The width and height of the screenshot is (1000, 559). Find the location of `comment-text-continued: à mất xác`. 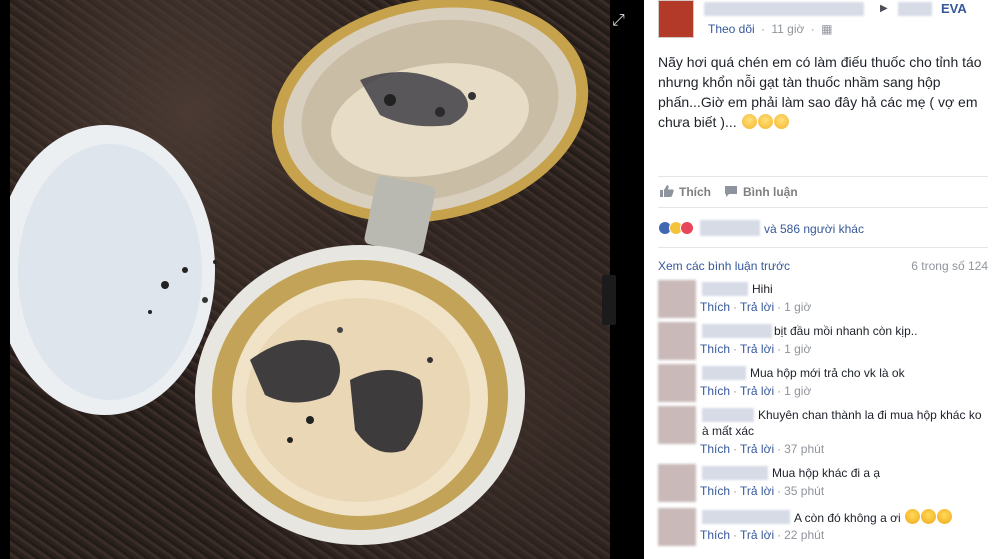

comment-text-continued: à mất xác is located at coordinates (728, 431).